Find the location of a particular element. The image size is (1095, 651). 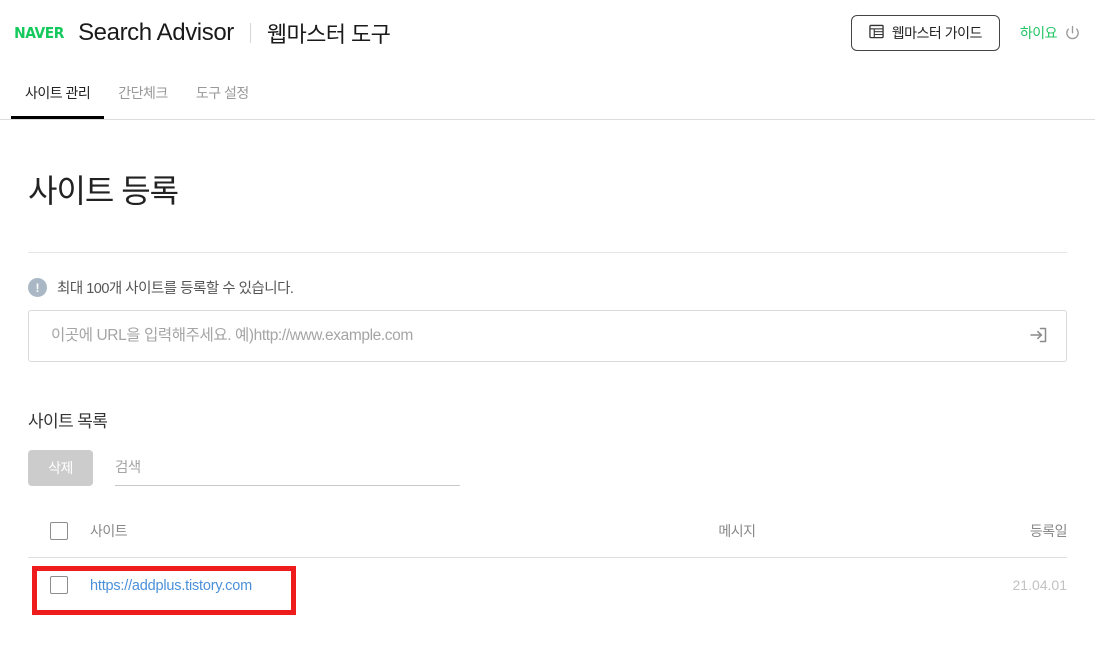

search-field-wrapper is located at coordinates (287, 468).